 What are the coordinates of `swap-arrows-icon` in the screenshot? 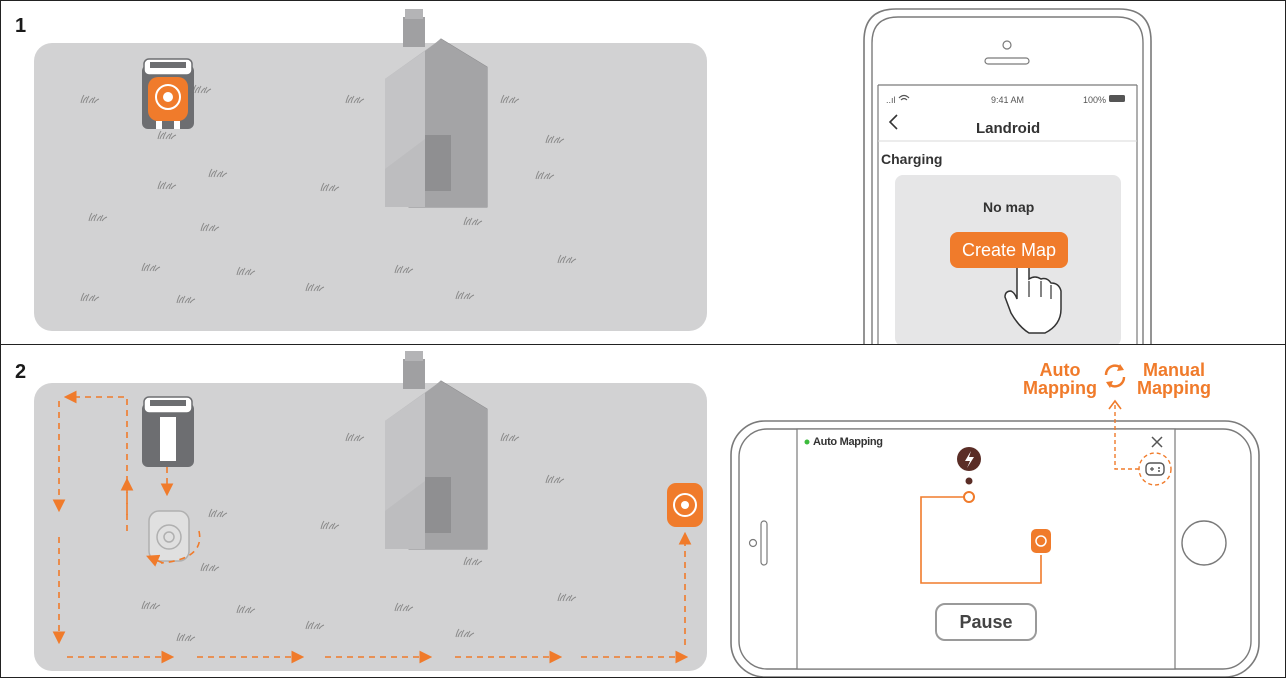 It's located at (1115, 376).